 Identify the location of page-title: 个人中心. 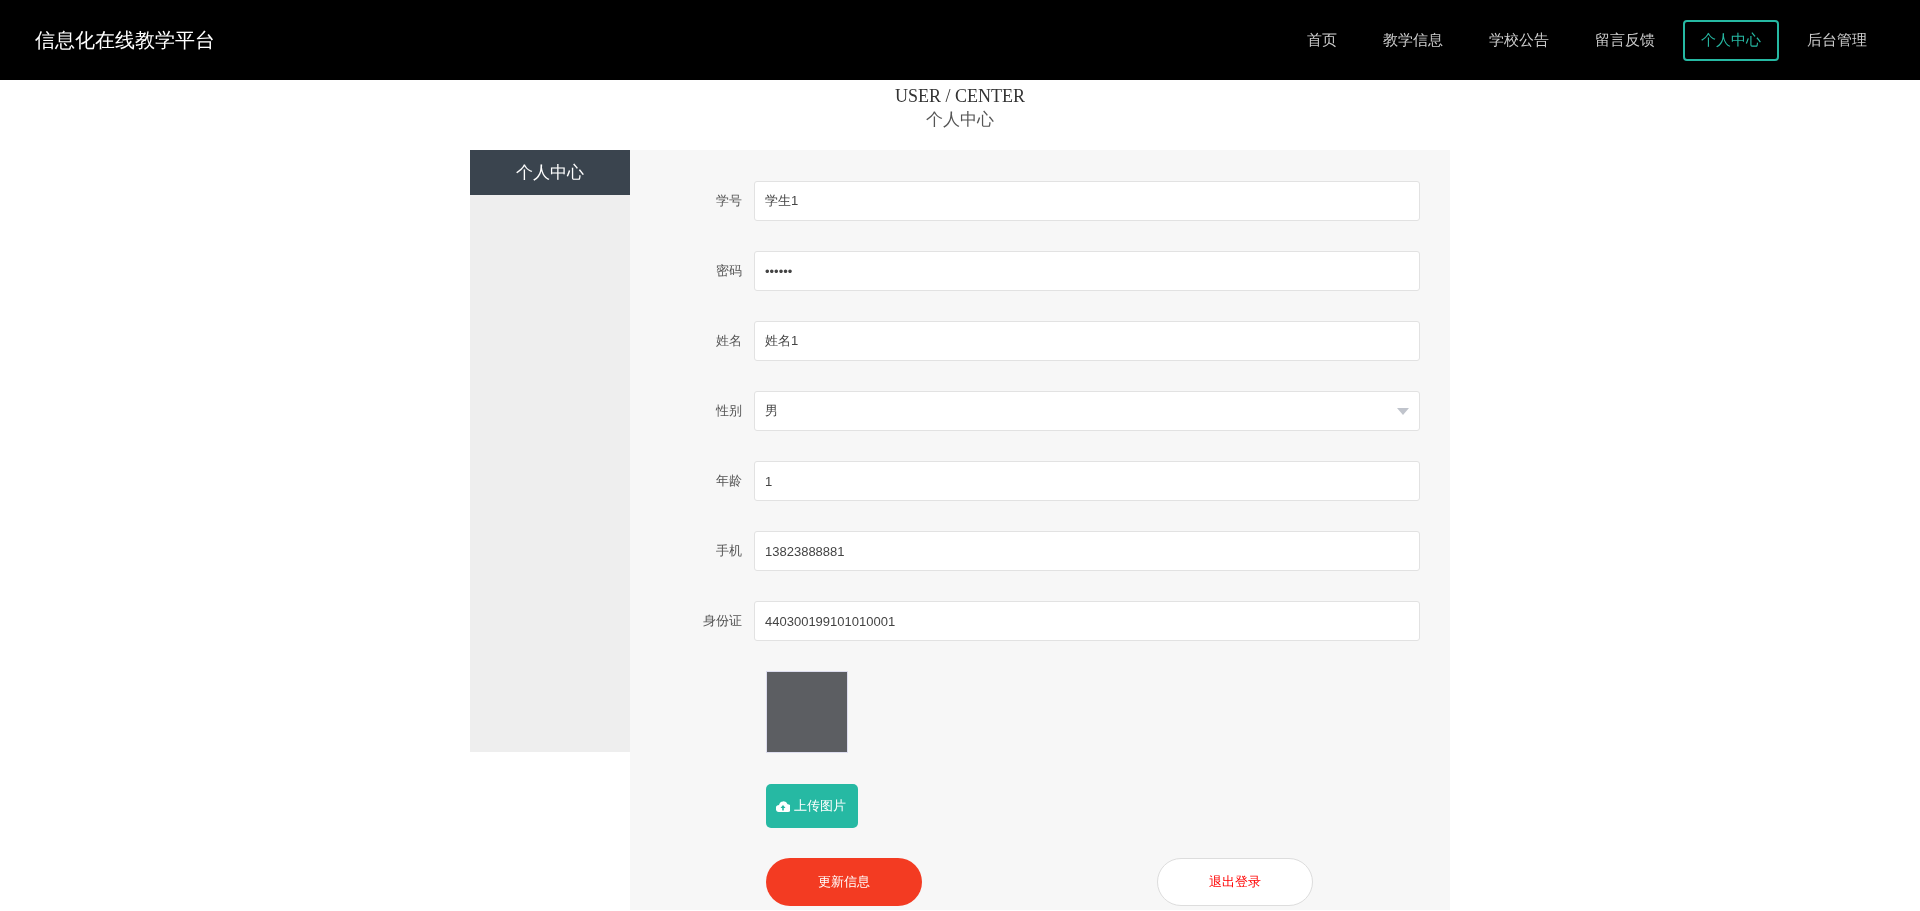
(960, 120).